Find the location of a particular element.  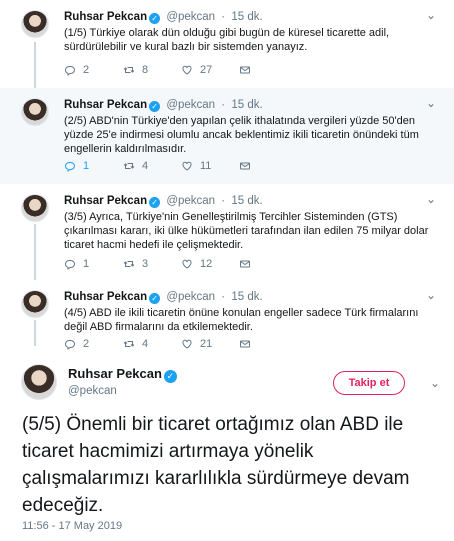

tweet-timestamp: 11:56 - 17 May 2019 is located at coordinates (72, 526).